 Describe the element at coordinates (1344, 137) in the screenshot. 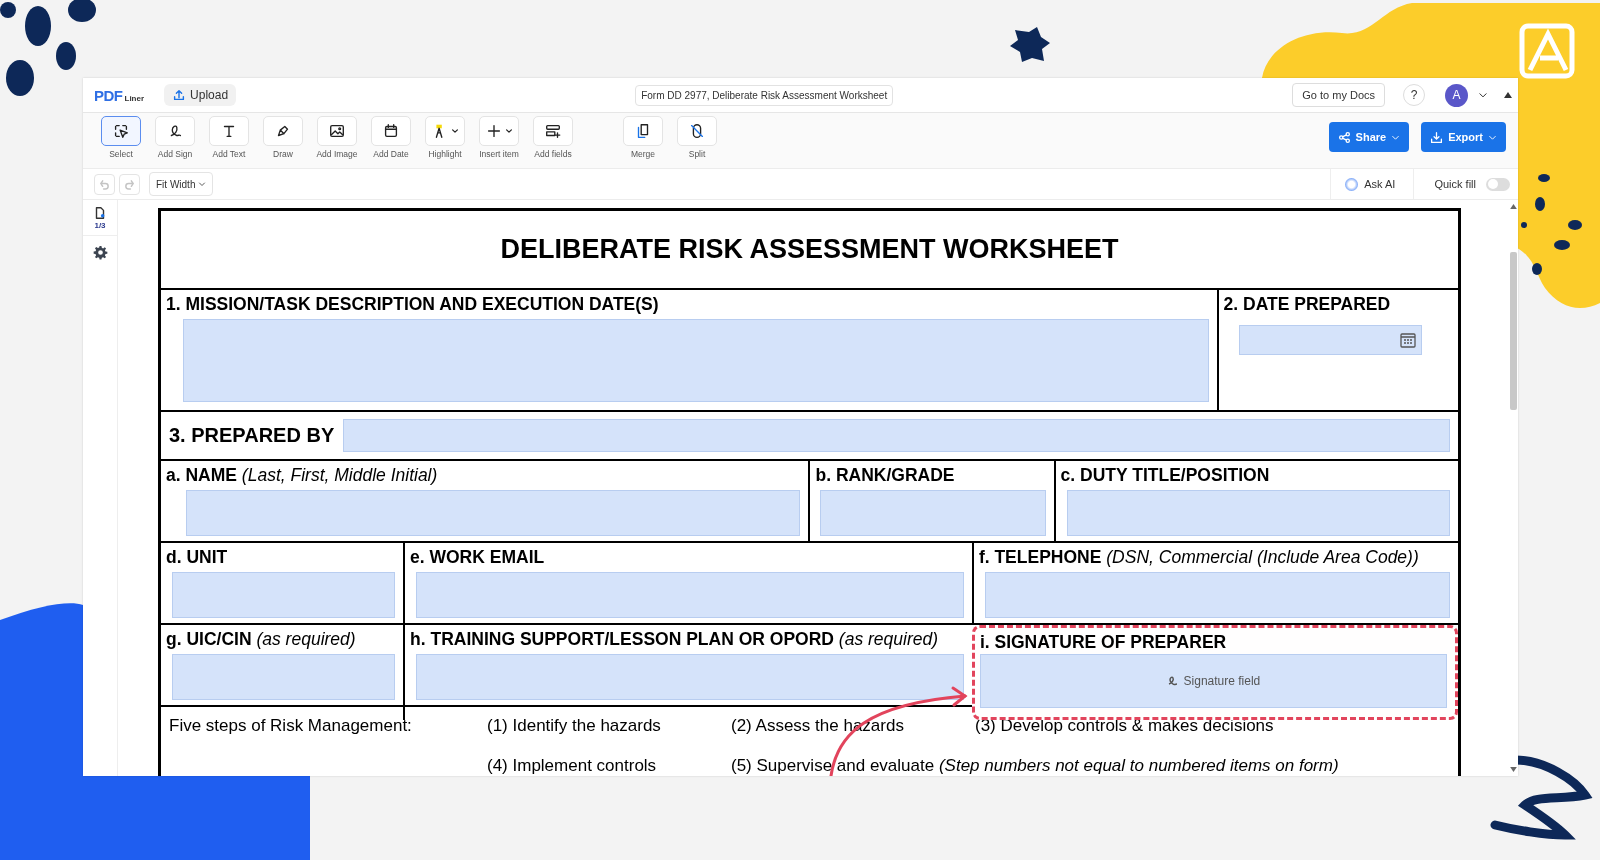

I see `share-icon` at that location.